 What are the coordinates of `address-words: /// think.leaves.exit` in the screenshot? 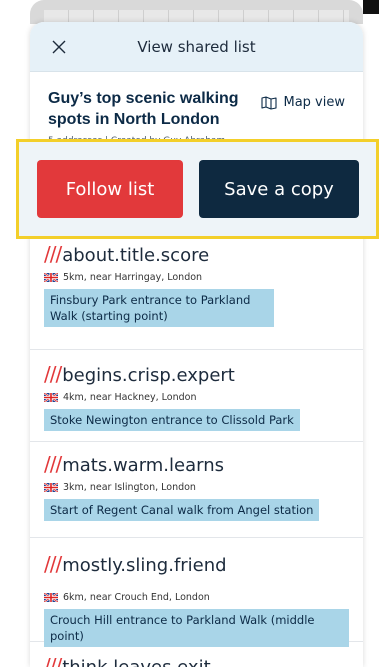 It's located at (196, 654).